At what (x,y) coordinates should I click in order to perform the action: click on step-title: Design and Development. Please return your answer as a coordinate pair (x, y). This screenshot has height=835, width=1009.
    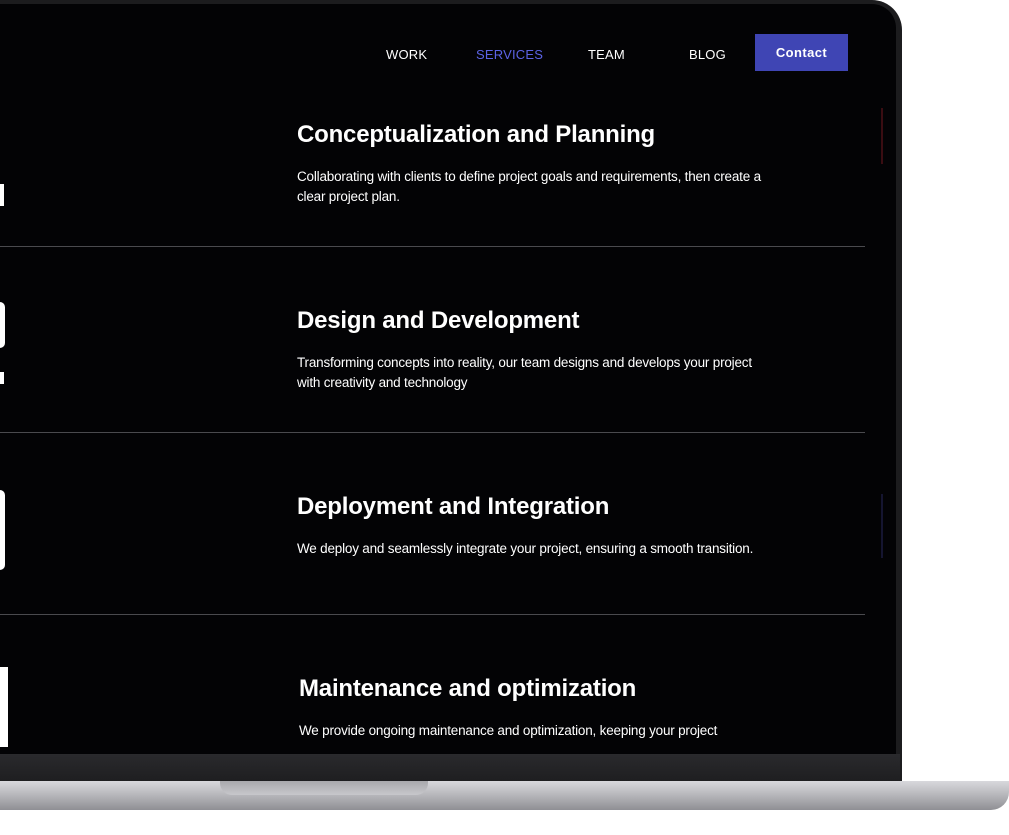
    Looking at the image, I should click on (438, 320).